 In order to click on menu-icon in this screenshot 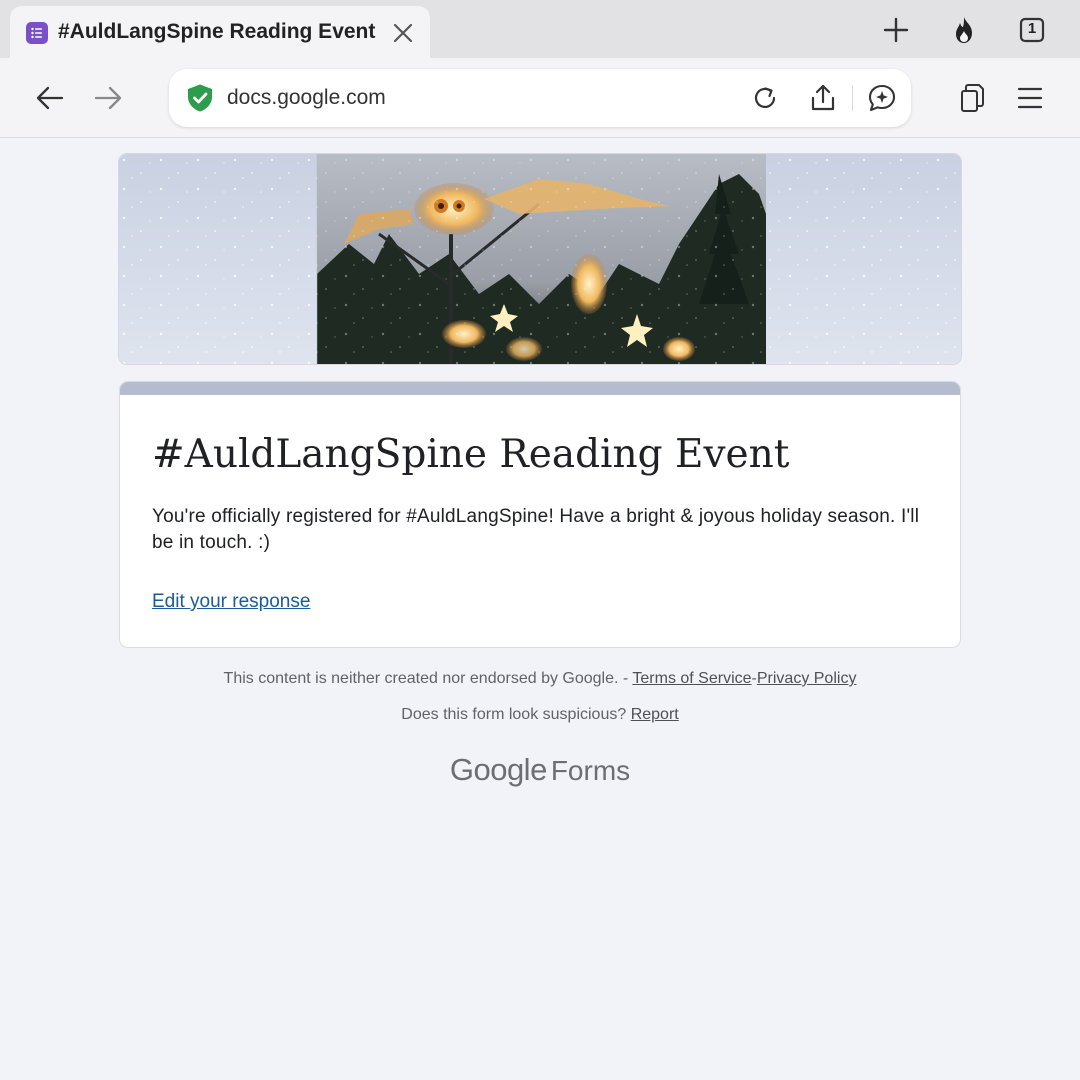, I will do `click(1030, 98)`.